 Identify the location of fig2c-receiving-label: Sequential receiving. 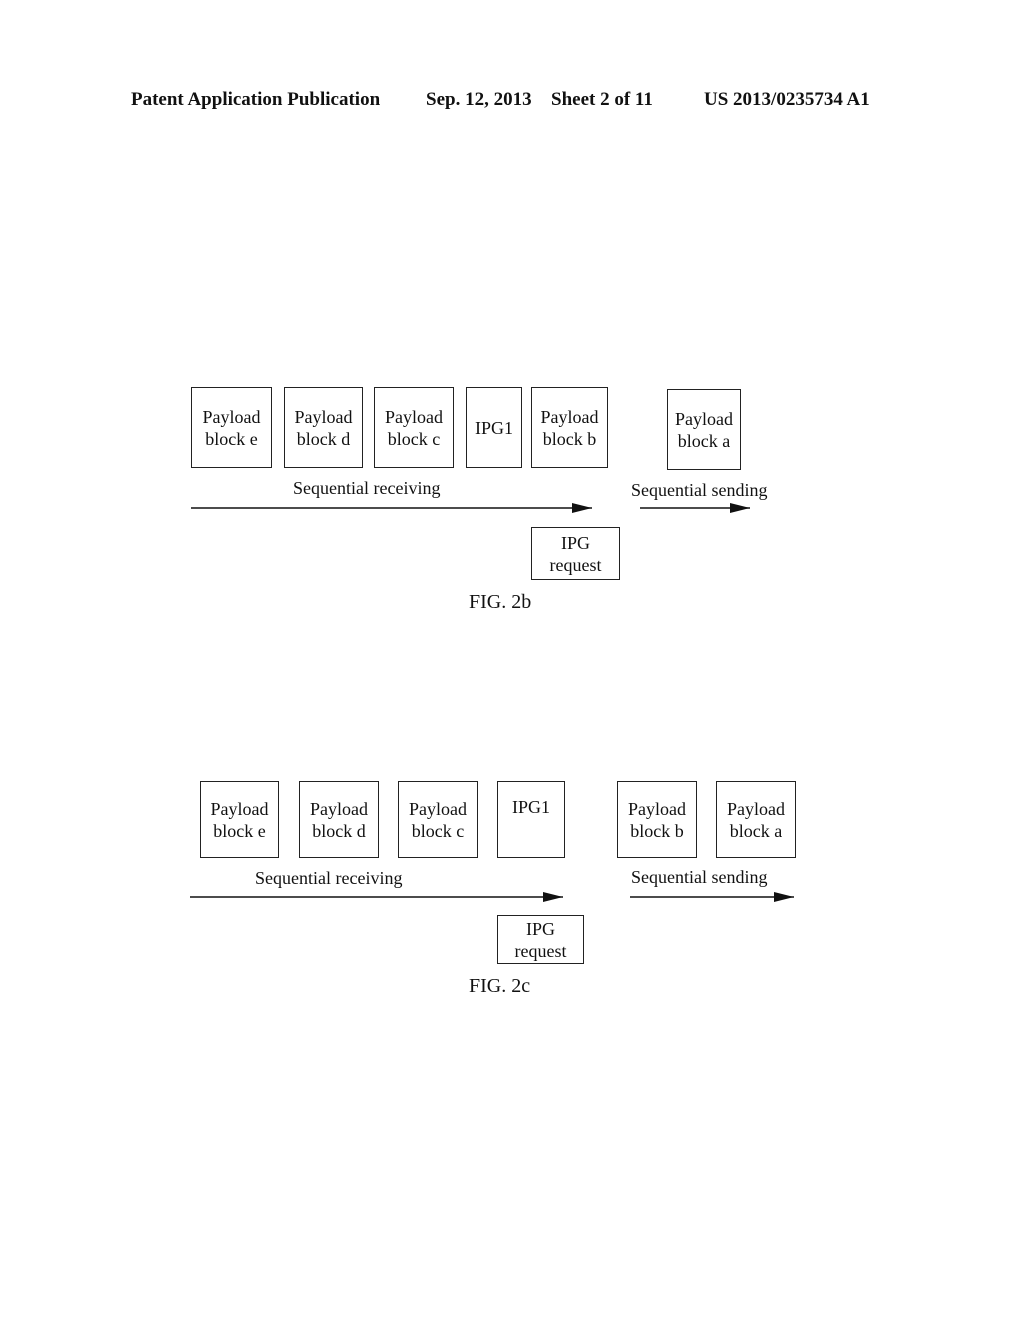
(329, 878).